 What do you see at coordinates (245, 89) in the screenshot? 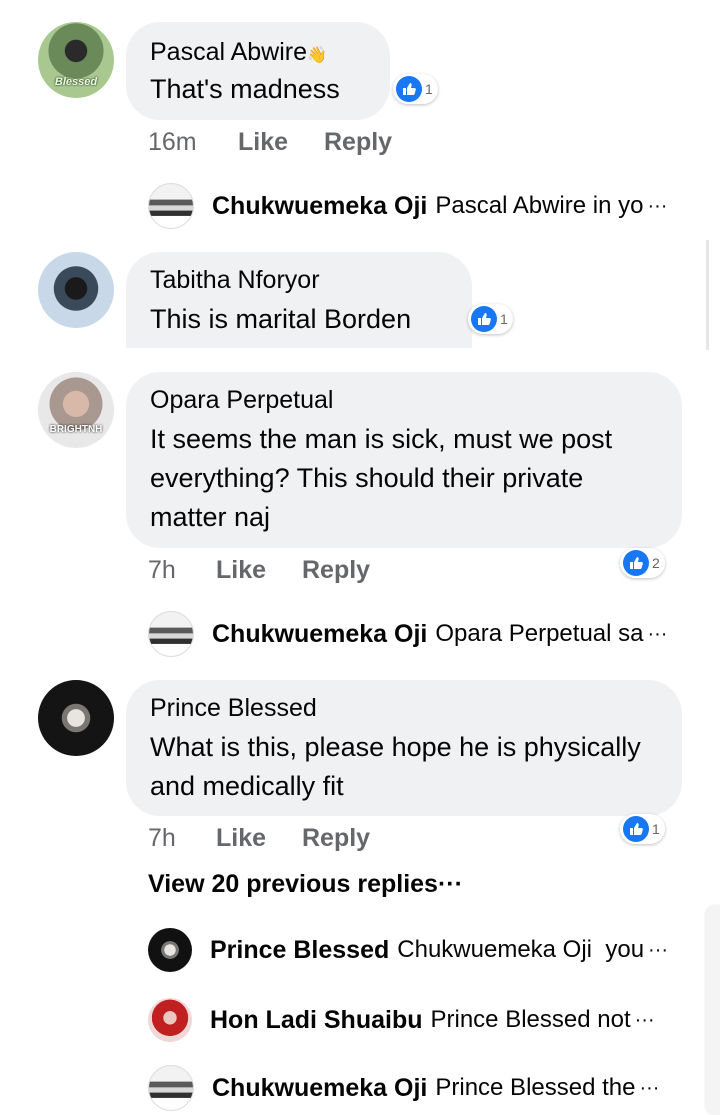
I see `comment-text: That's madness` at bounding box center [245, 89].